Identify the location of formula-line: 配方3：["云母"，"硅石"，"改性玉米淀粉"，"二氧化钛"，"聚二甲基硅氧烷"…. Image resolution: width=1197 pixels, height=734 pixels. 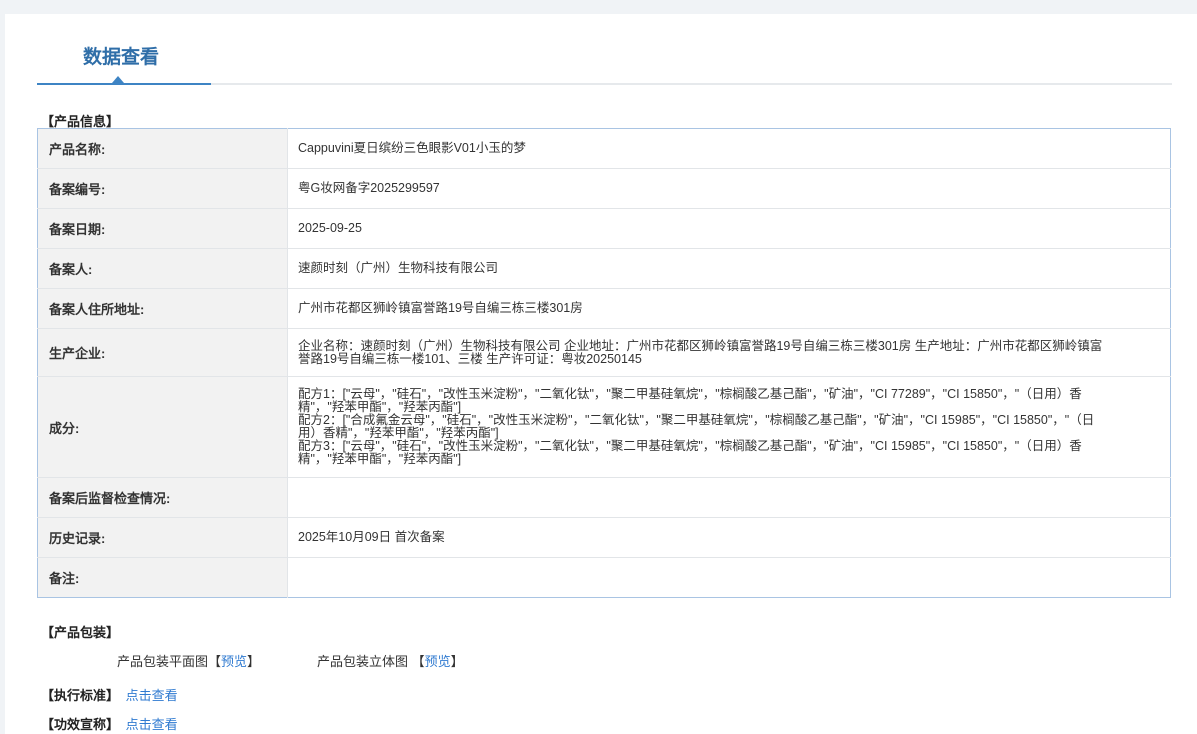
(690, 452).